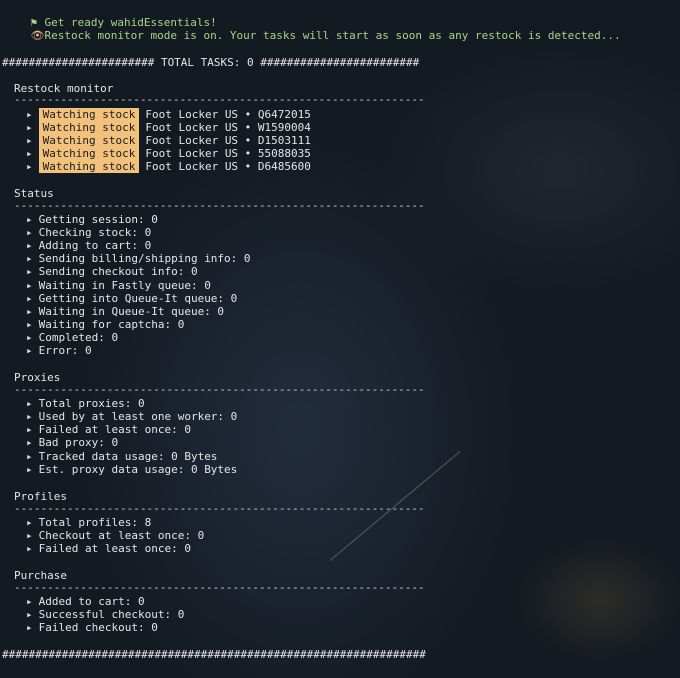 The image size is (680, 678). I want to click on list-item-text: Added to cart: 0, so click(91, 601).